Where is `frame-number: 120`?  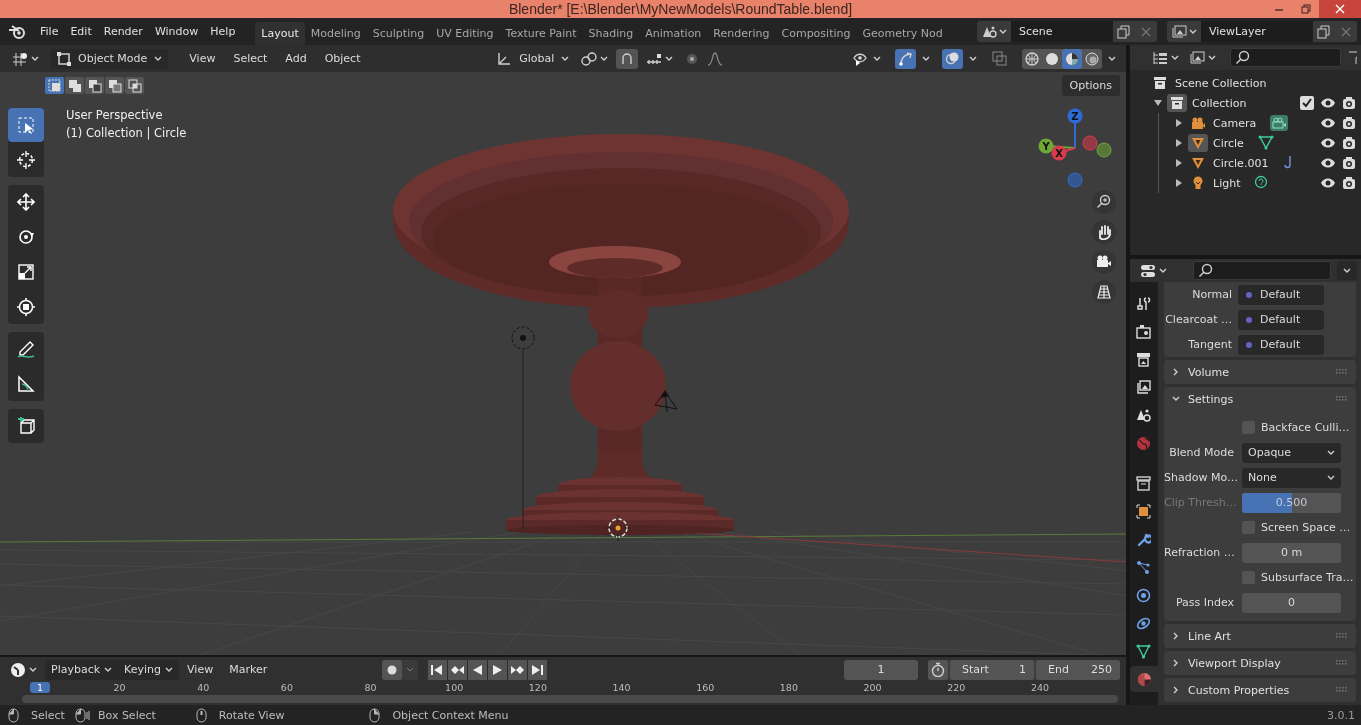
frame-number: 120 is located at coordinates (537, 687).